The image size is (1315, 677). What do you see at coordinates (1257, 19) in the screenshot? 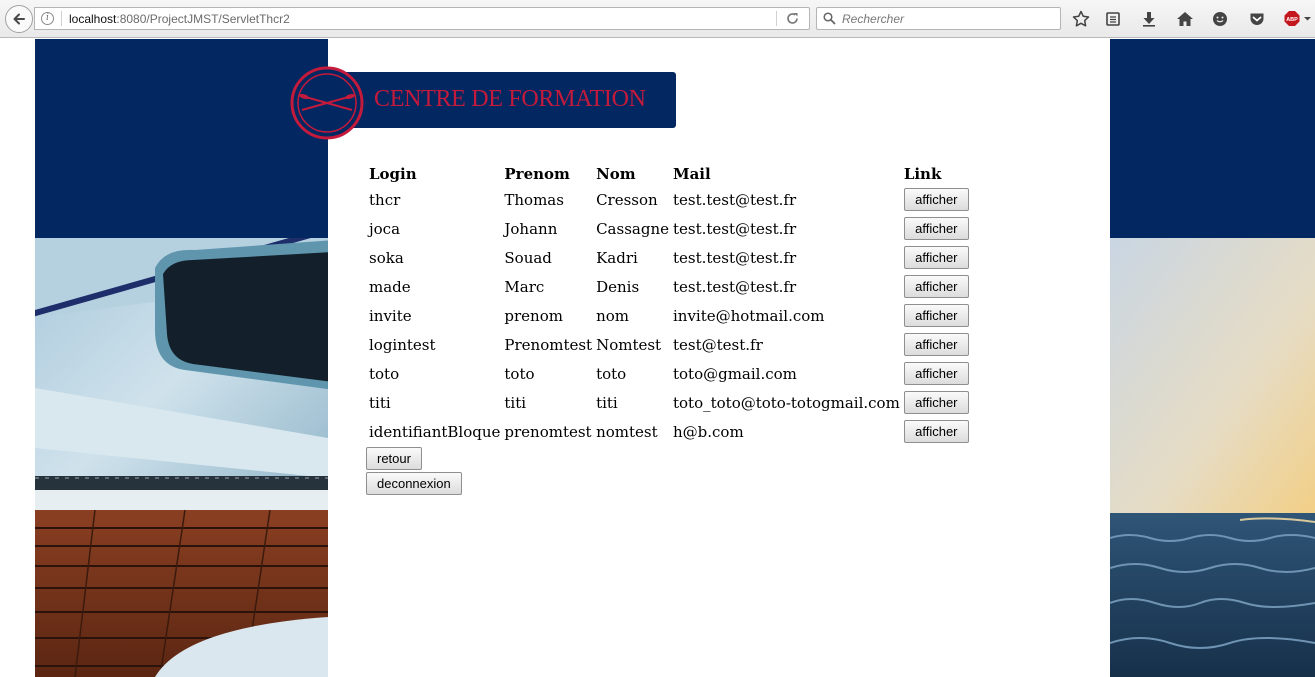
I see `pocket-icon` at bounding box center [1257, 19].